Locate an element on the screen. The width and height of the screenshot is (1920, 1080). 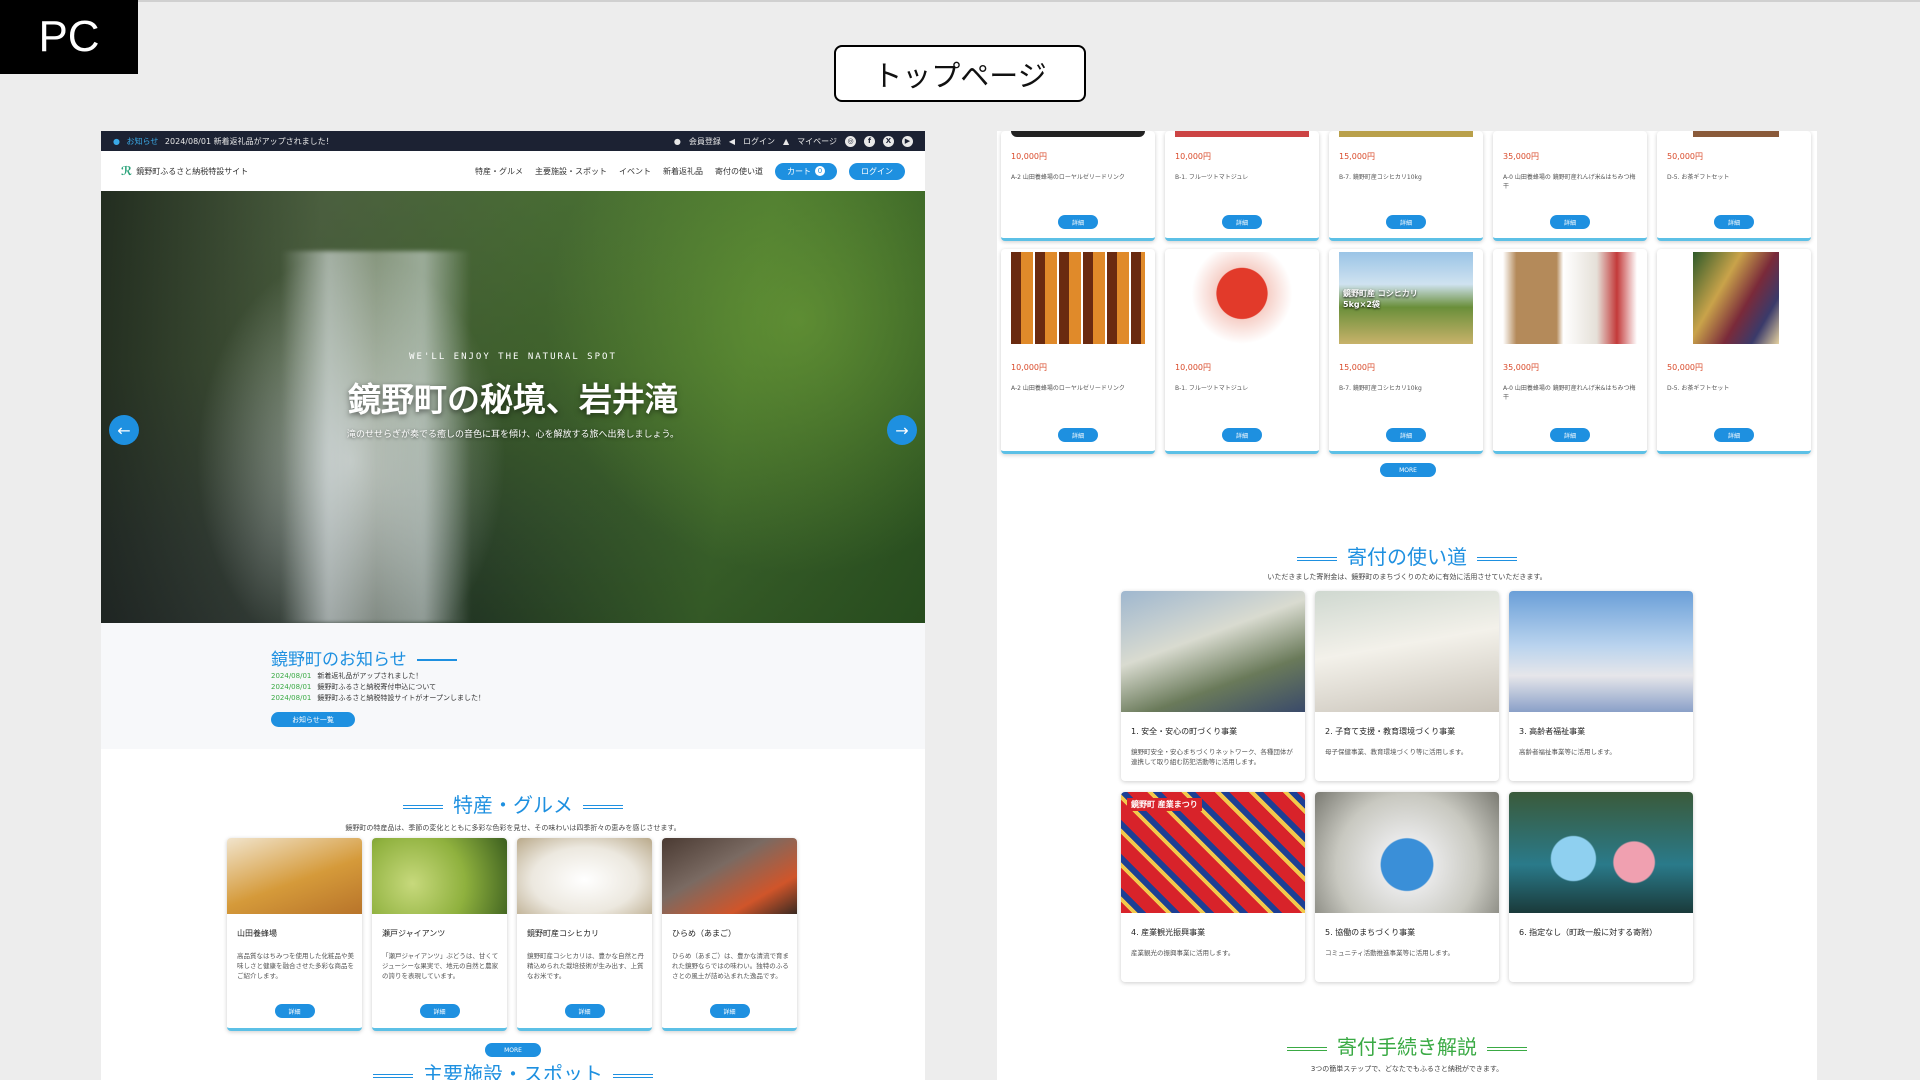
cart-button: カート 0 is located at coordinates (806, 171).